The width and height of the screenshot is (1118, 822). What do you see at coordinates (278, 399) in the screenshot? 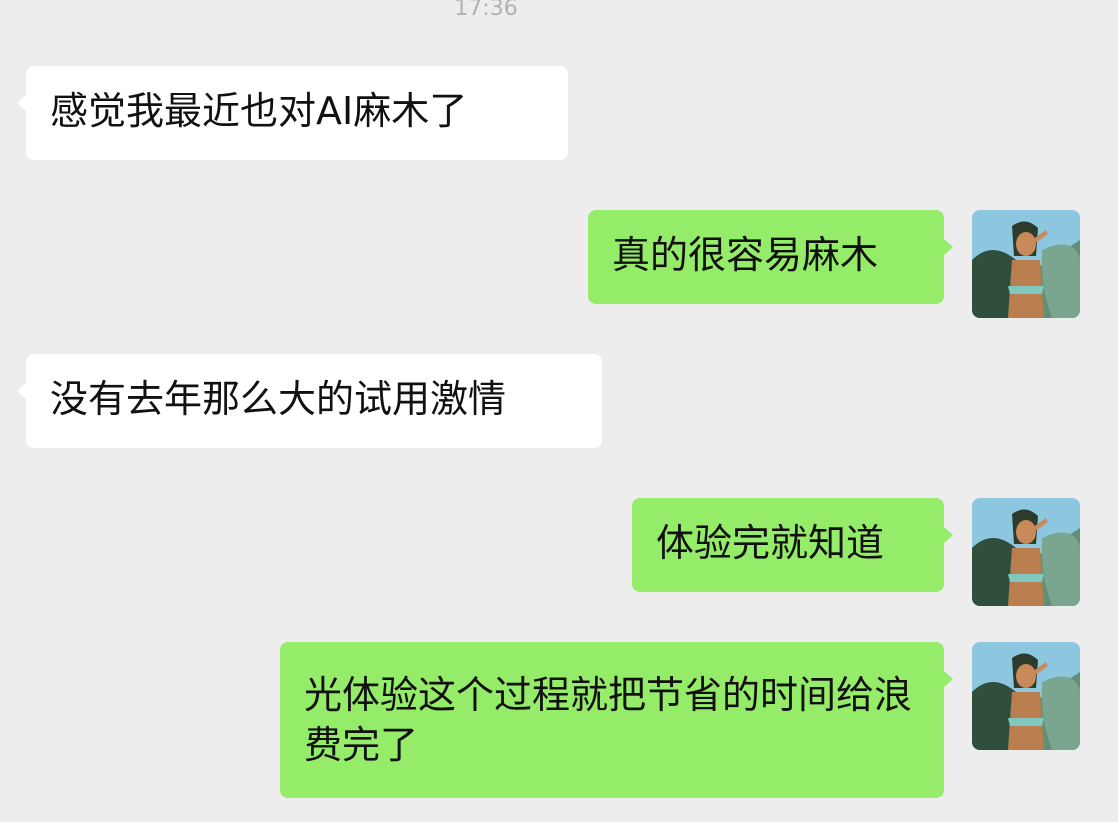
I see `message-text: 没有去年那么大的试用激情` at bounding box center [278, 399].